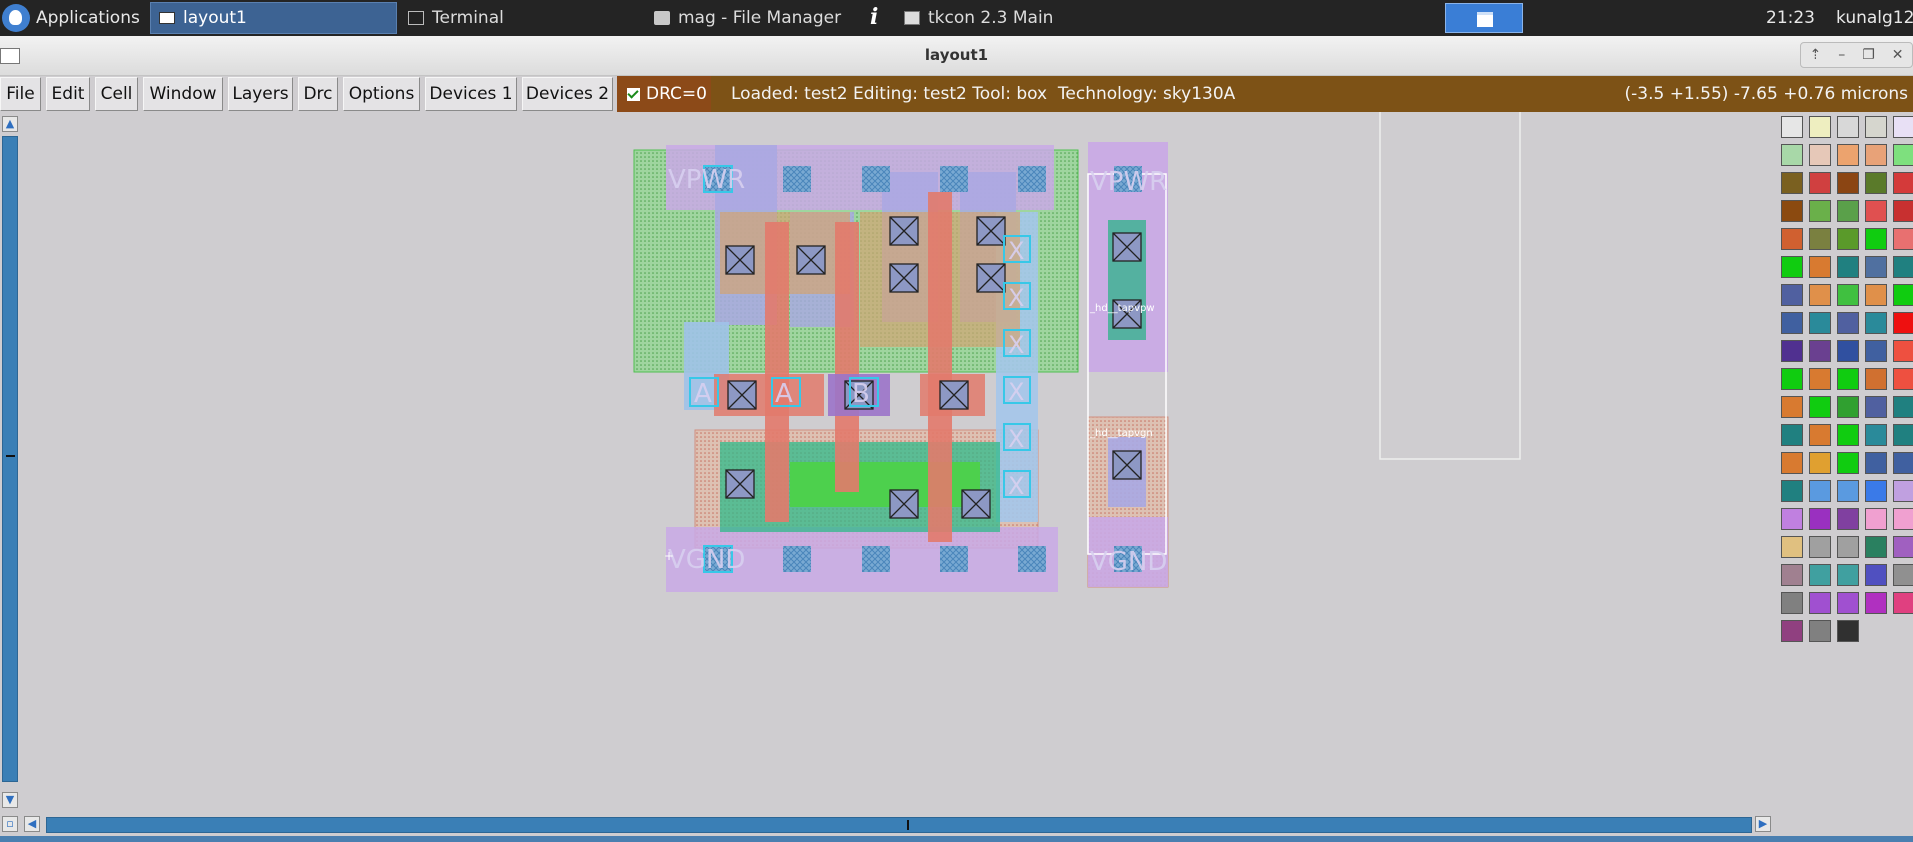 The width and height of the screenshot is (1913, 842). I want to click on workspace-switcher, so click(1484, 18).